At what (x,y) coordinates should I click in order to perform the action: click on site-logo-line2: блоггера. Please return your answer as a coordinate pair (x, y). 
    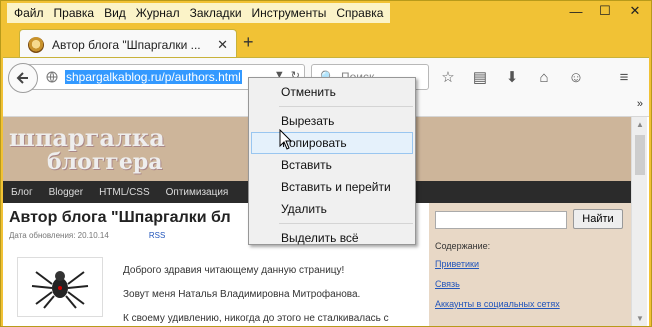
    Looking at the image, I should click on (104, 162).